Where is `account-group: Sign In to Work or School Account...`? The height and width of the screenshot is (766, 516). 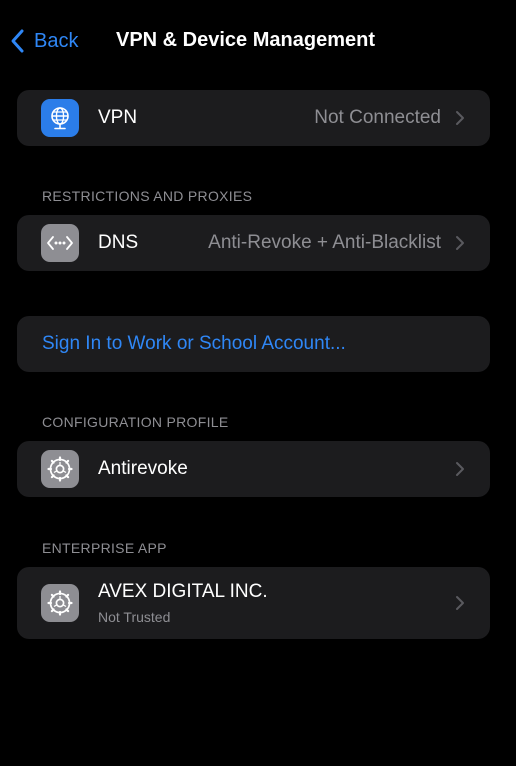
account-group: Sign In to Work or School Account... is located at coordinates (253, 344).